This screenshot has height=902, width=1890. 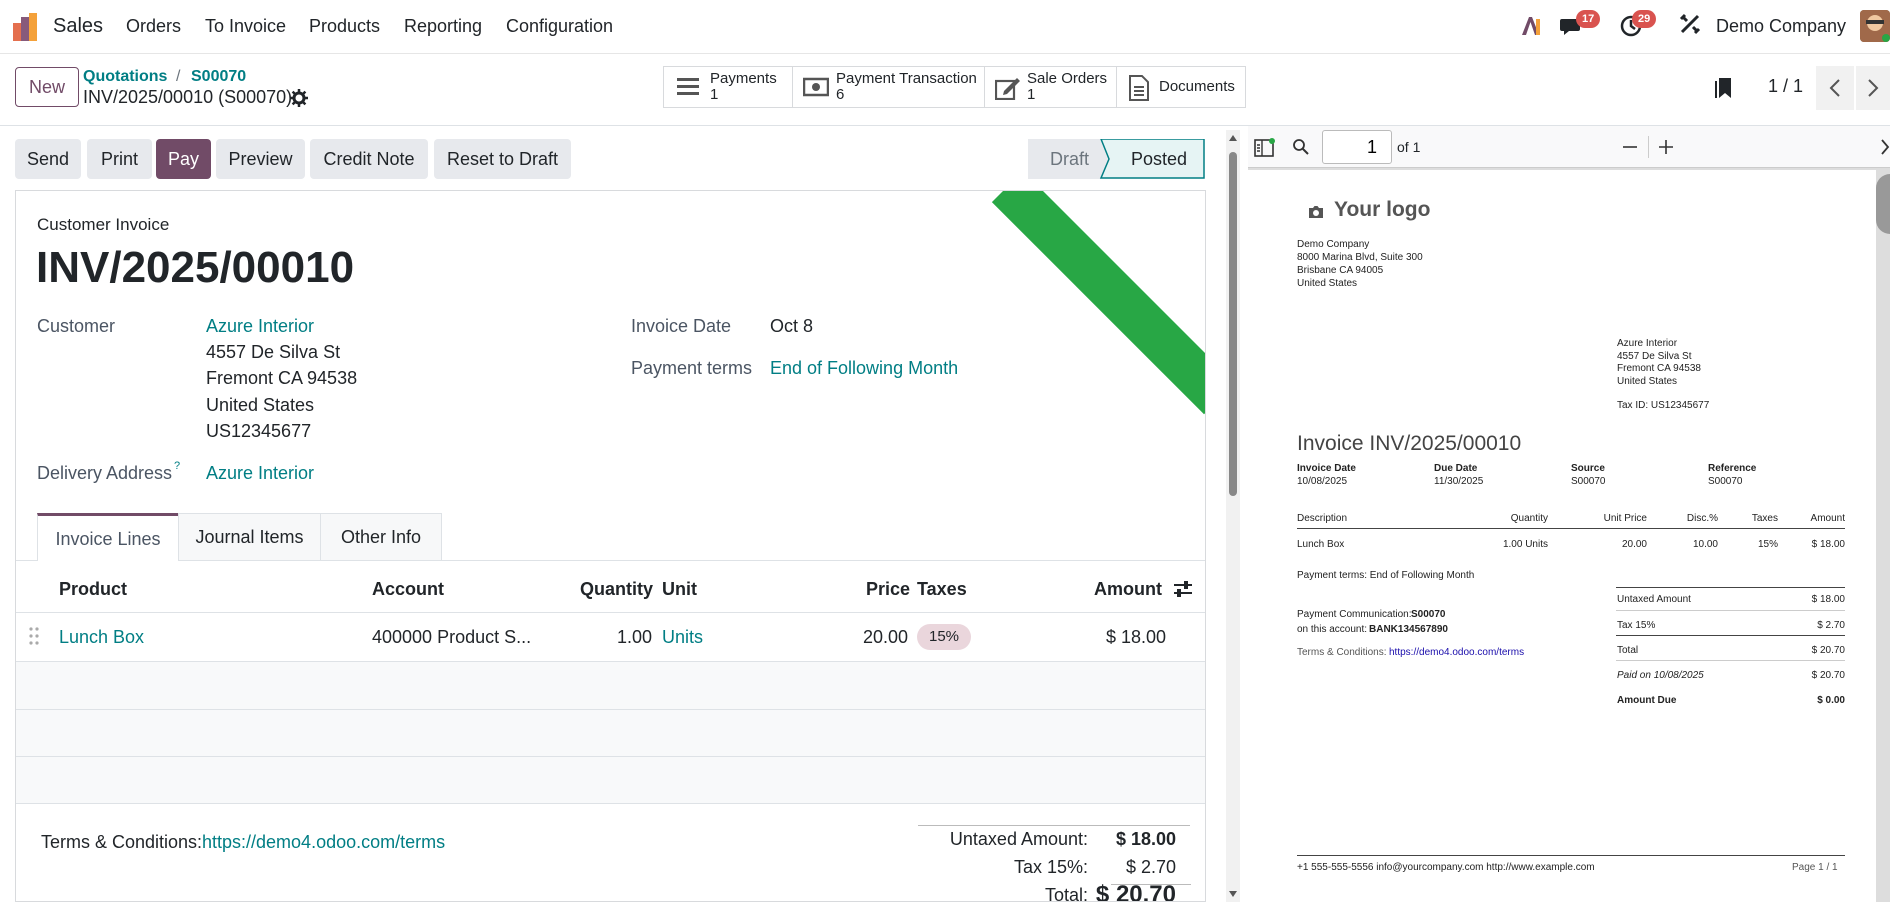 What do you see at coordinates (1031, 94) in the screenshot?
I see `sale-orders-count: 1` at bounding box center [1031, 94].